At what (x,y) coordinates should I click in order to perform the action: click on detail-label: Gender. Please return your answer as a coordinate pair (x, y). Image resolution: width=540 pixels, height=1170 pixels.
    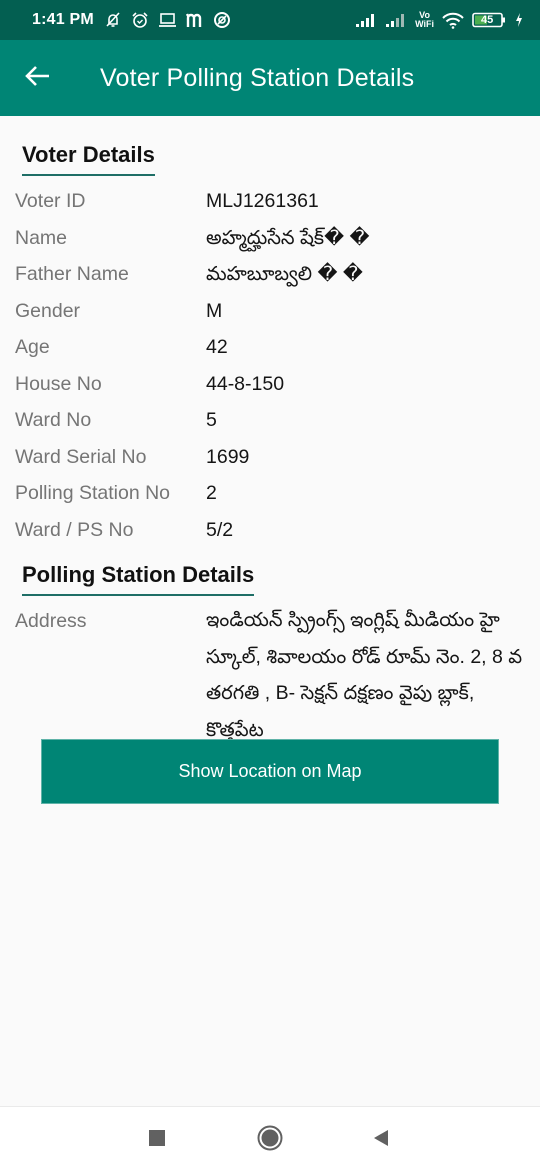
    Looking at the image, I should click on (48, 311).